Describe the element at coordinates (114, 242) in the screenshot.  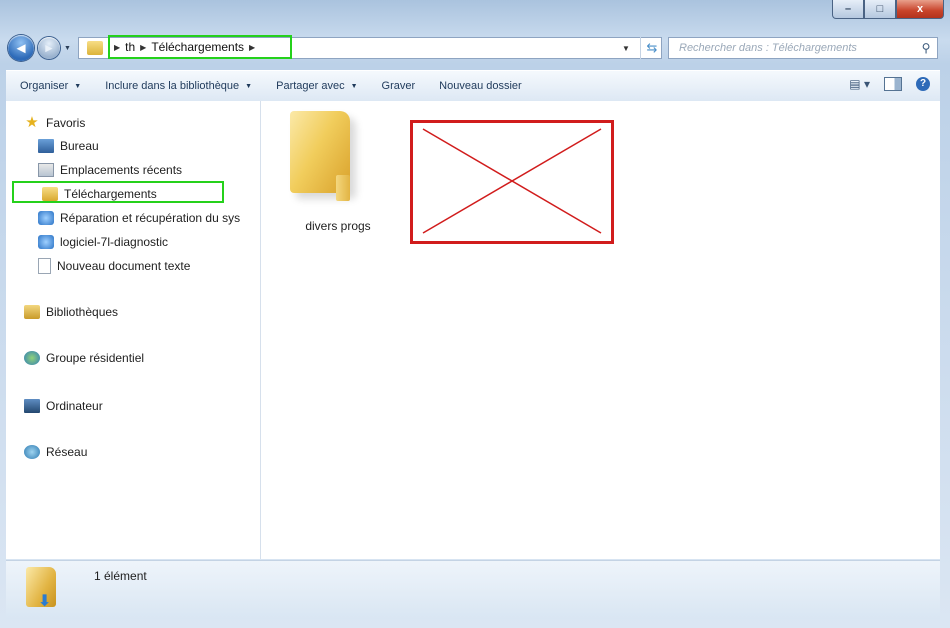
I see `sidebar-item-label: logiciel-7l-diagnostic` at that location.